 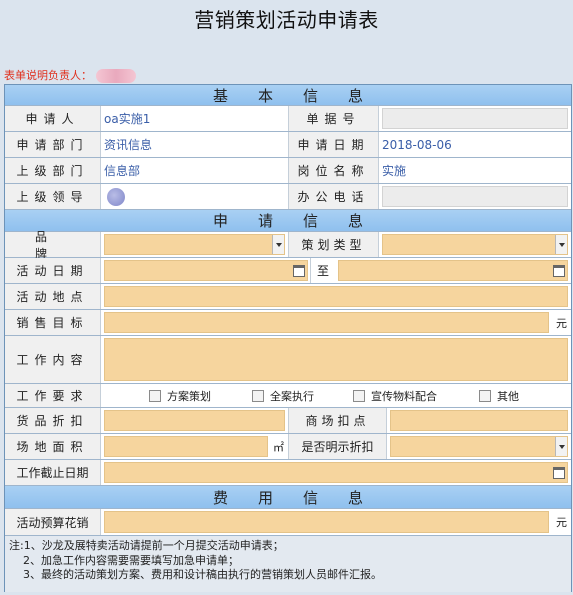 What do you see at coordinates (53, 196) in the screenshot?
I see `leader-label: 上级领导` at bounding box center [53, 196].